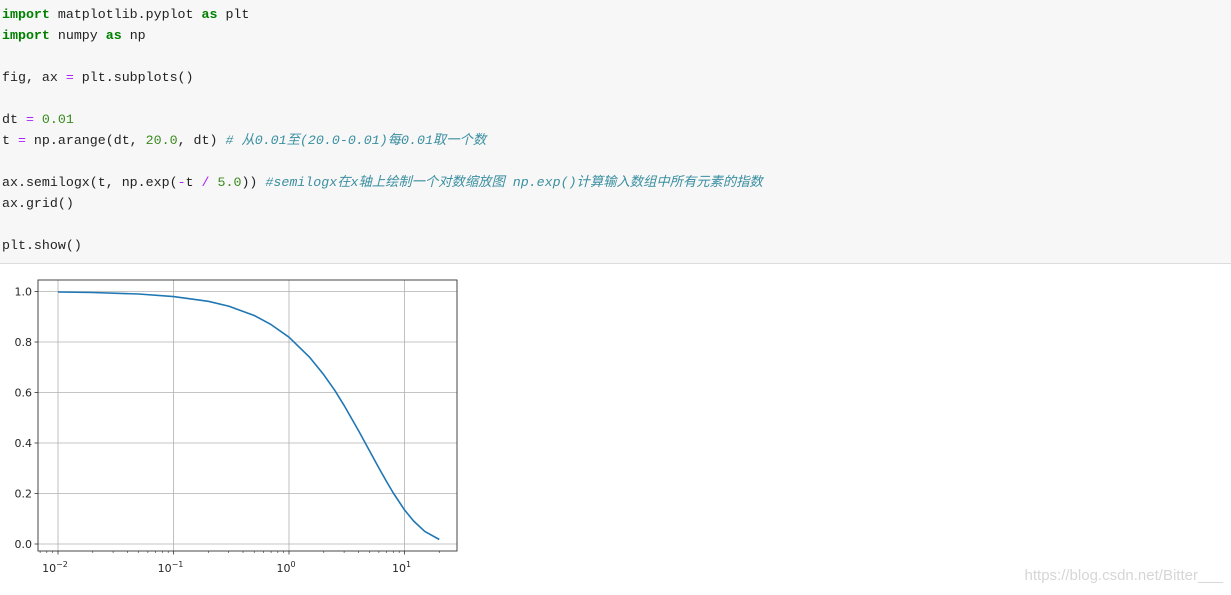  Describe the element at coordinates (1123, 575) in the screenshot. I see `watermark: https://blog.csdn.net/Bitter___` at that location.